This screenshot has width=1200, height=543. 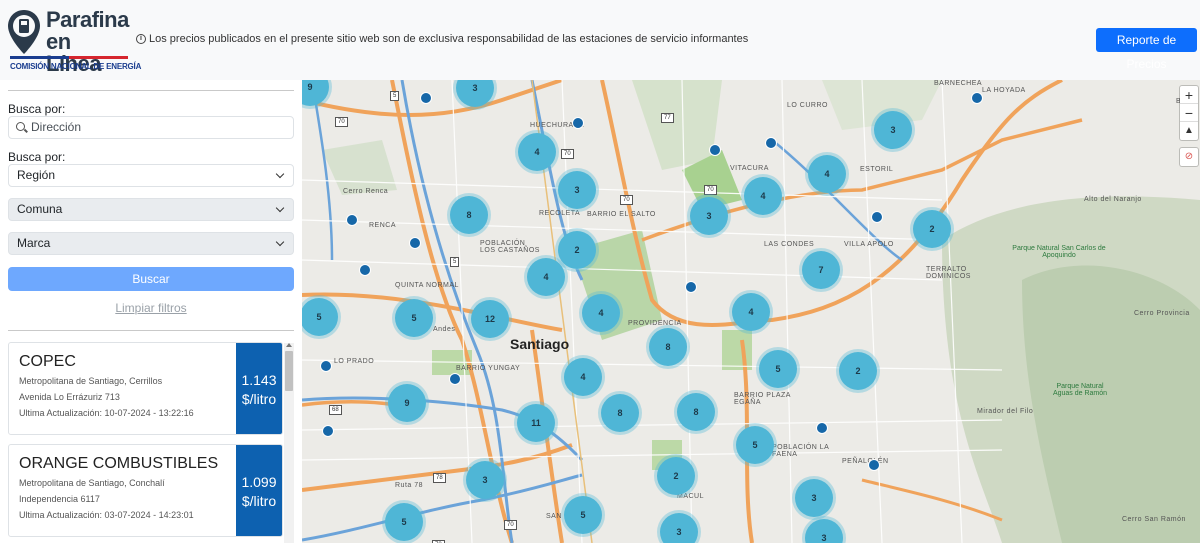 What do you see at coordinates (1189, 131) in the screenshot?
I see `reset-north-button: ▲` at bounding box center [1189, 131].